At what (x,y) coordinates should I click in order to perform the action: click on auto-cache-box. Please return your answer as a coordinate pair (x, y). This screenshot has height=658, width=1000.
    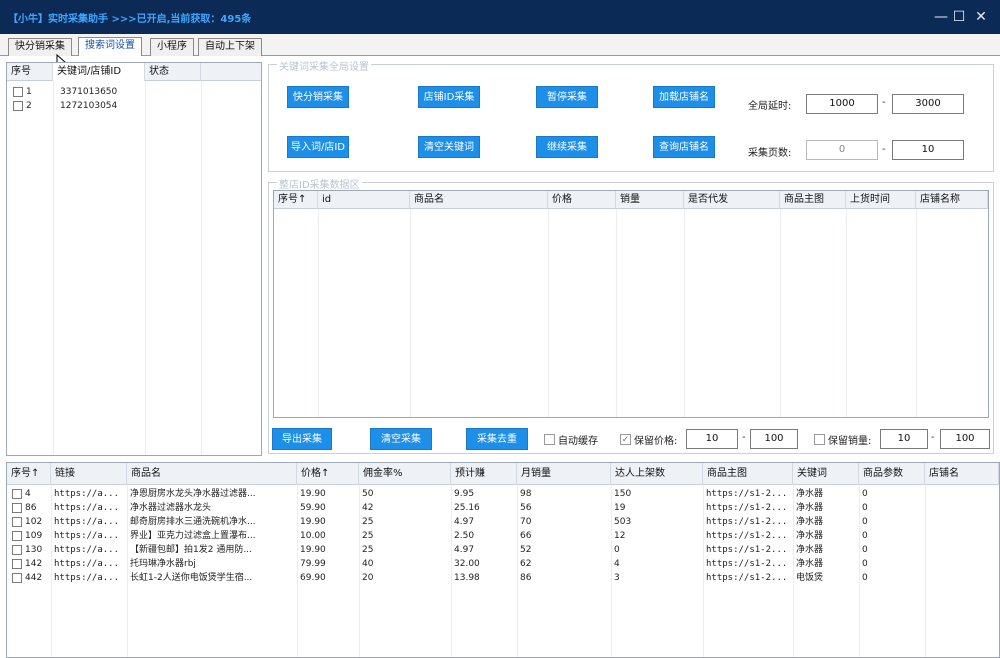
    Looking at the image, I should click on (549, 439).